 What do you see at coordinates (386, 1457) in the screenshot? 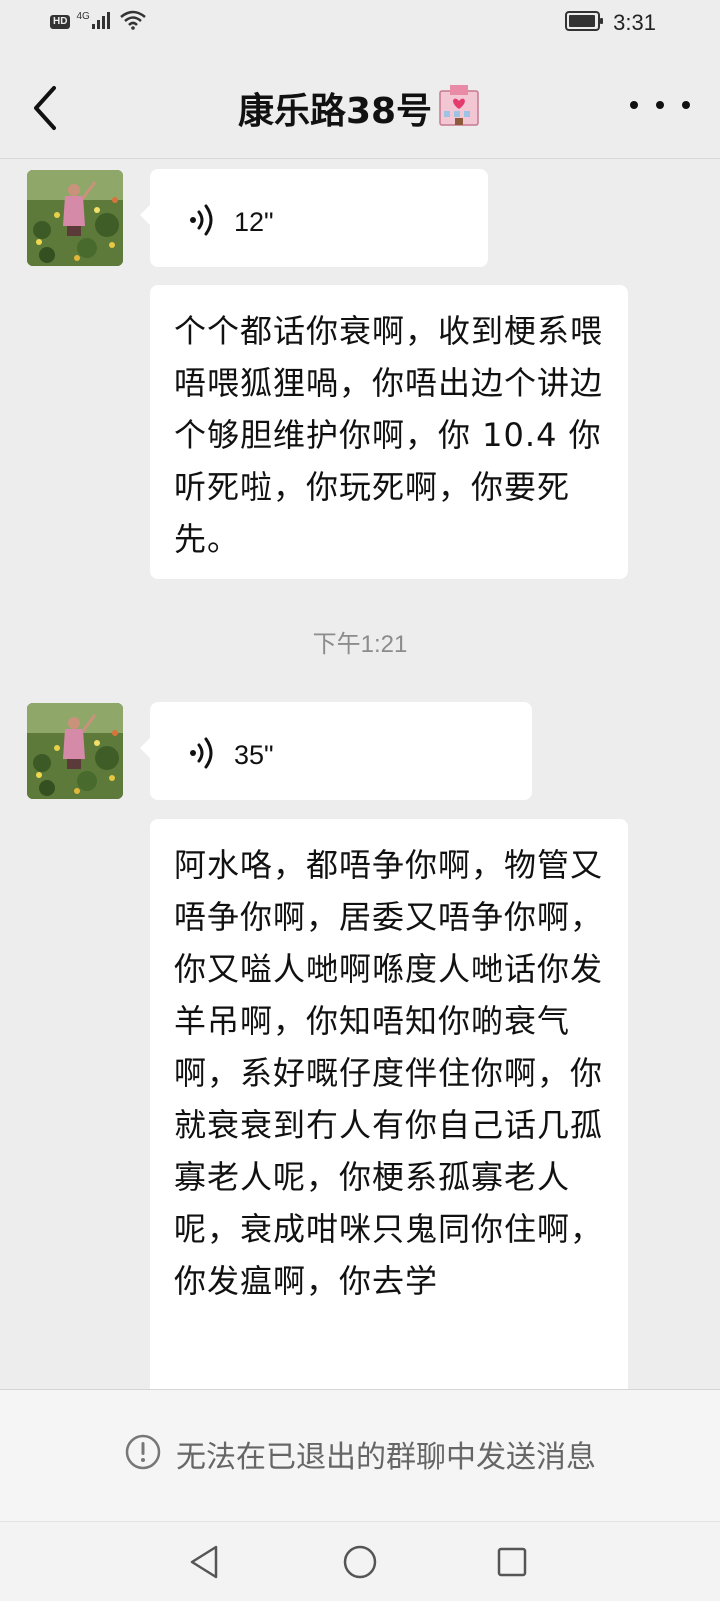
I see `notice-text: 无法在已退出的群聊中发送消息` at bounding box center [386, 1457].